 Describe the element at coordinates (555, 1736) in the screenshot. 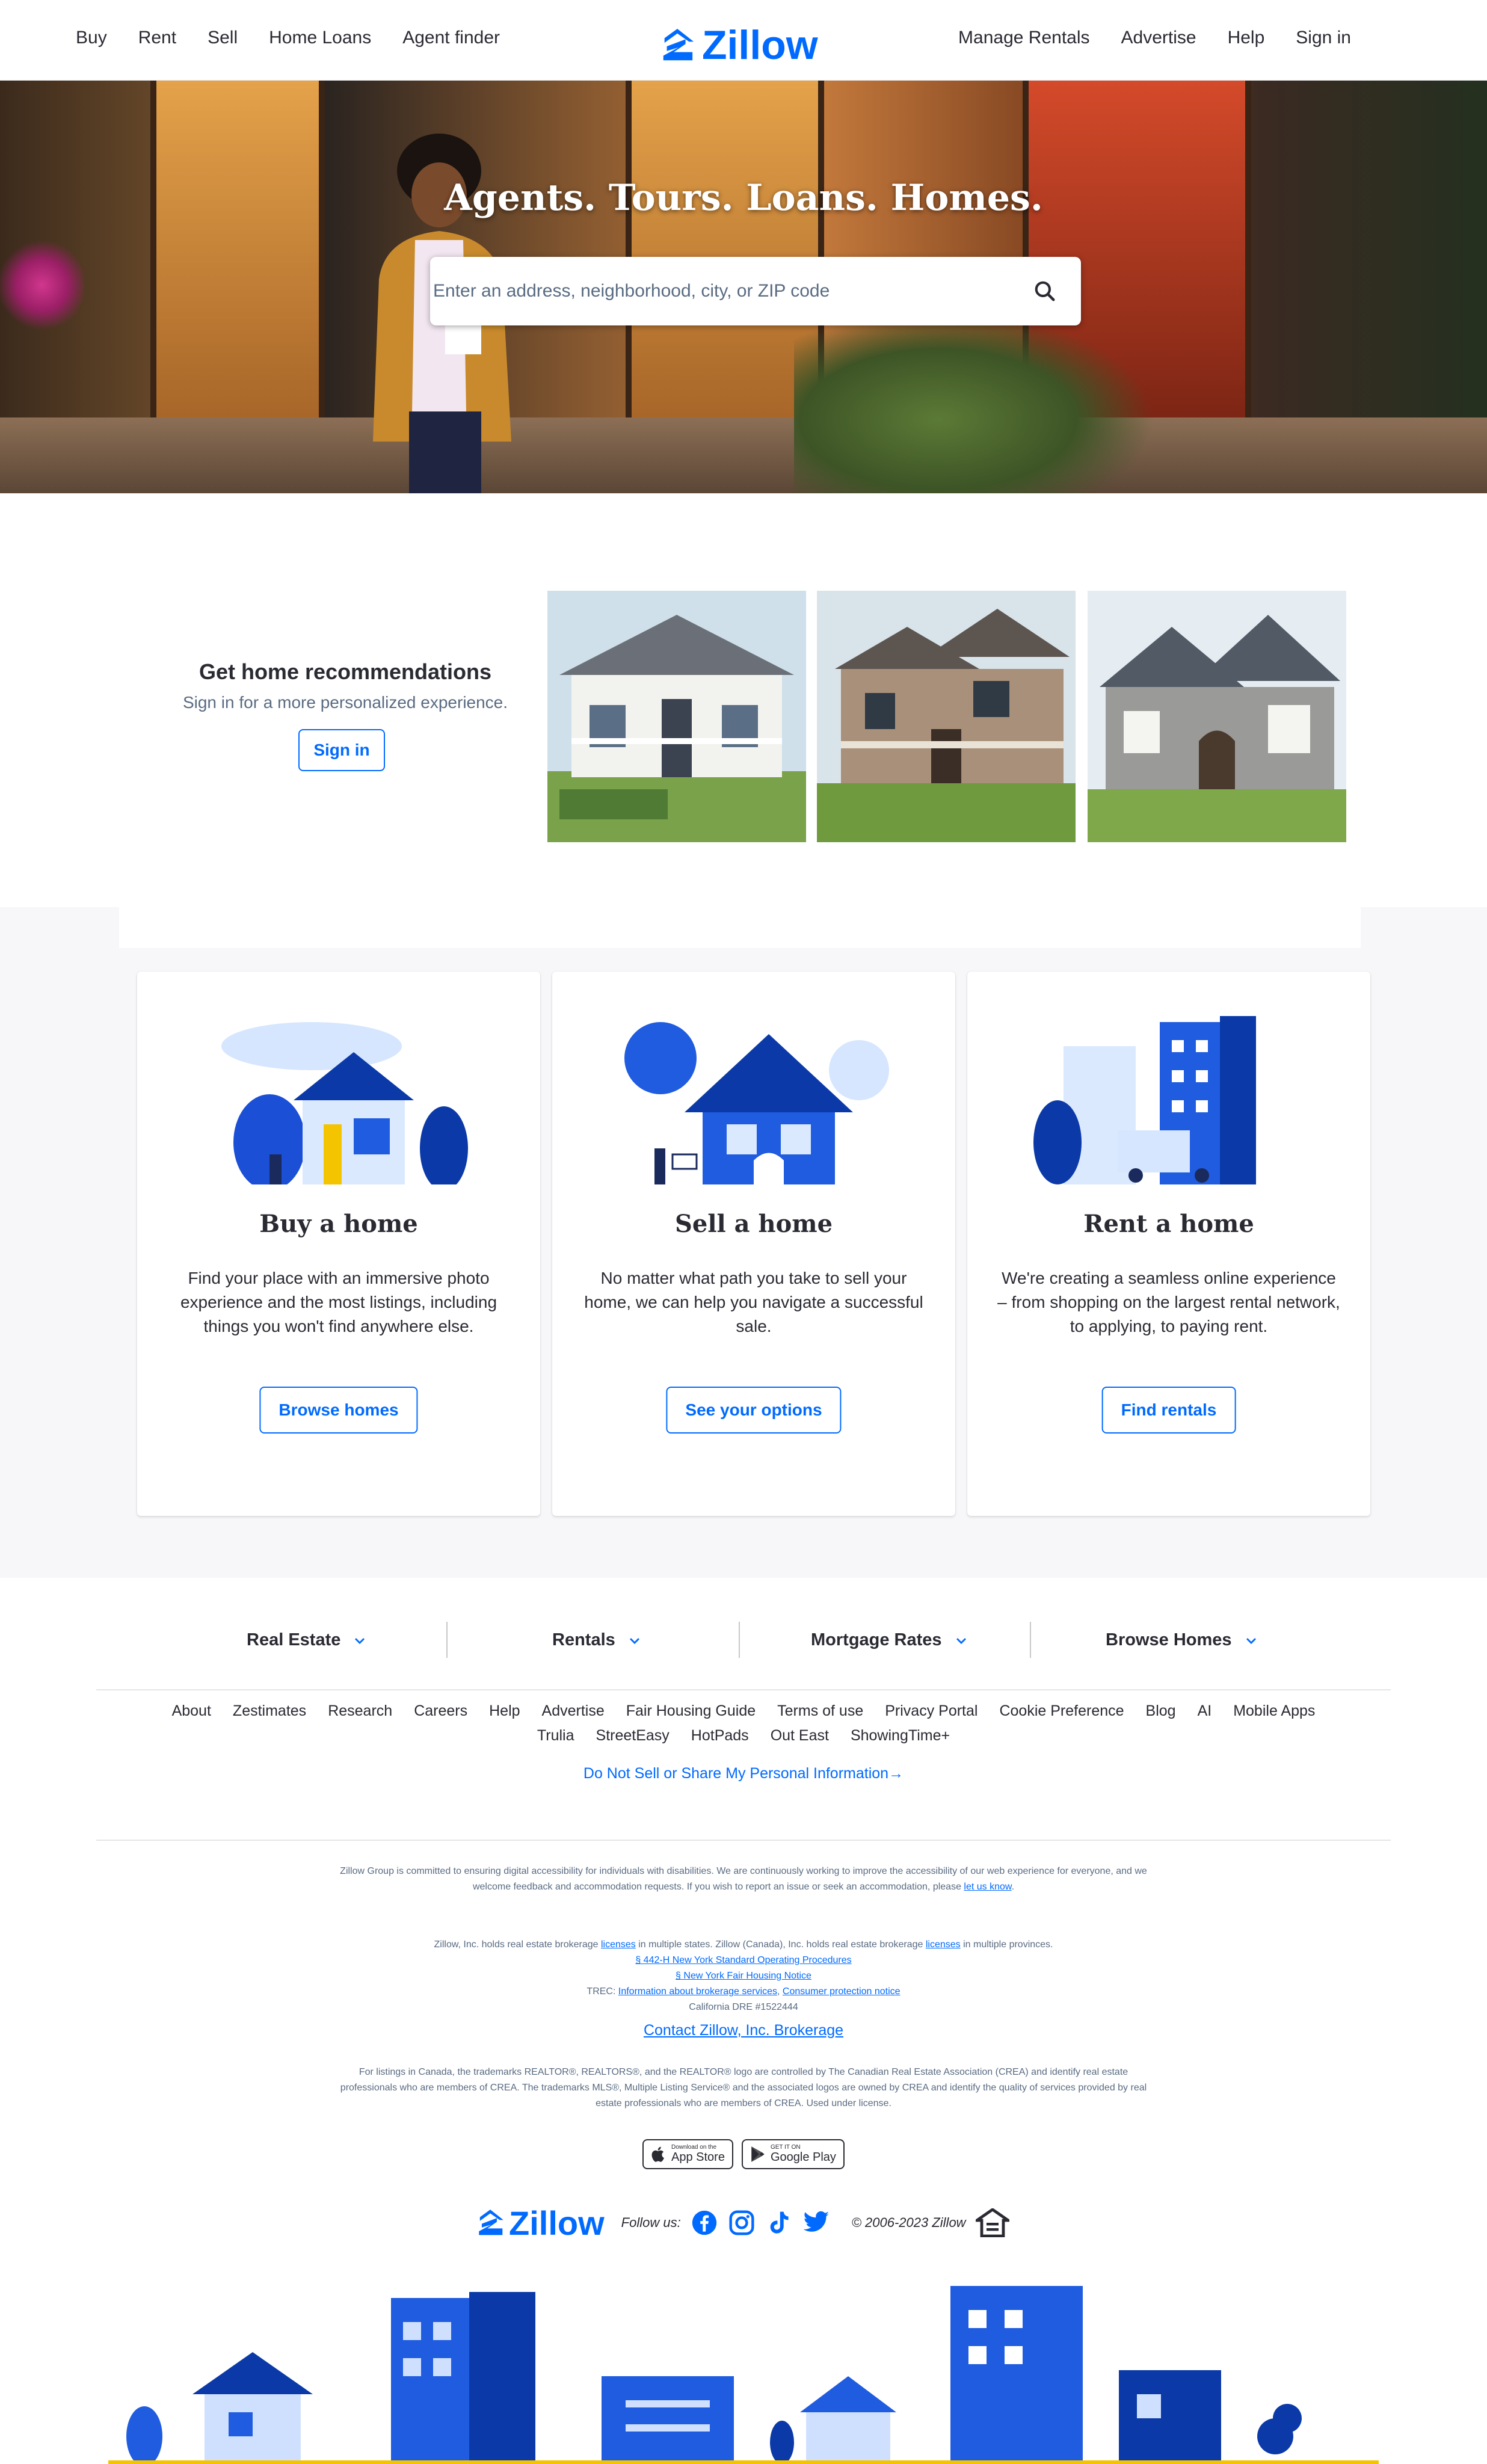

I see `footer-link-trulia: Trulia` at that location.